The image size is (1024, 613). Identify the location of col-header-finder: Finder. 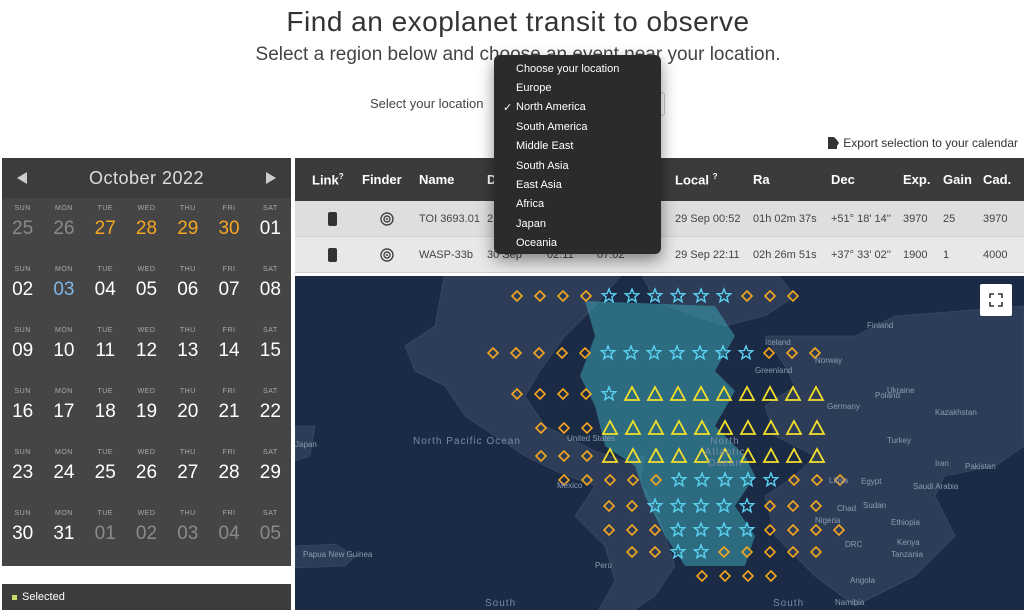
(387, 179).